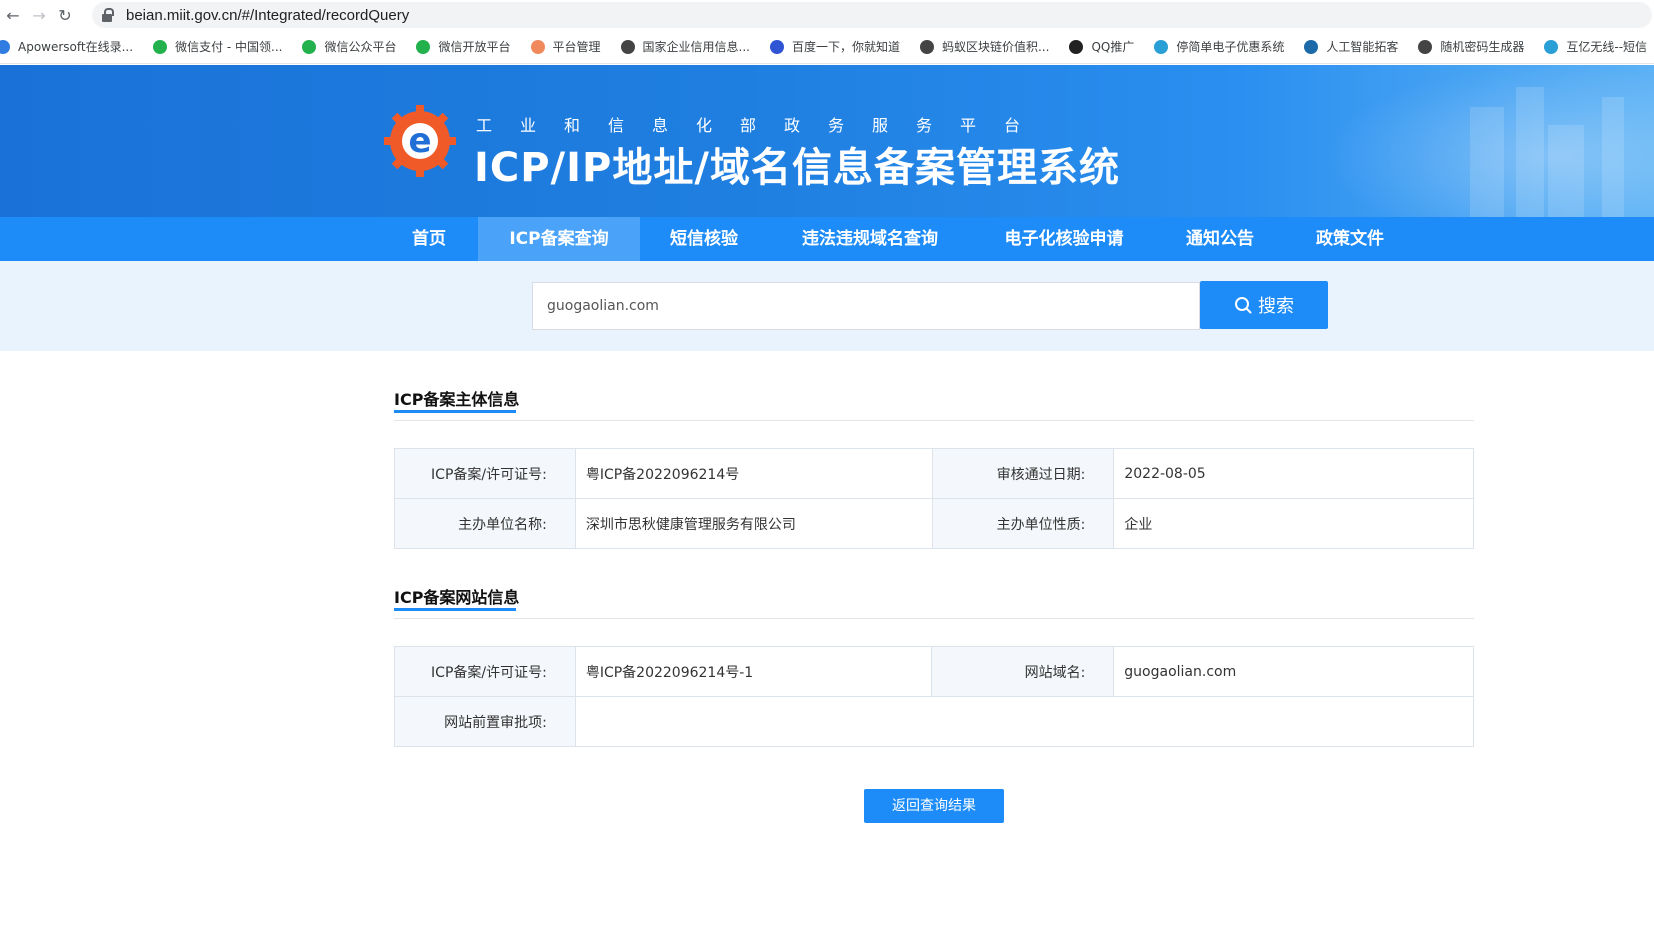  I want to click on bookmark-item: 微信公众平台, so click(349, 46).